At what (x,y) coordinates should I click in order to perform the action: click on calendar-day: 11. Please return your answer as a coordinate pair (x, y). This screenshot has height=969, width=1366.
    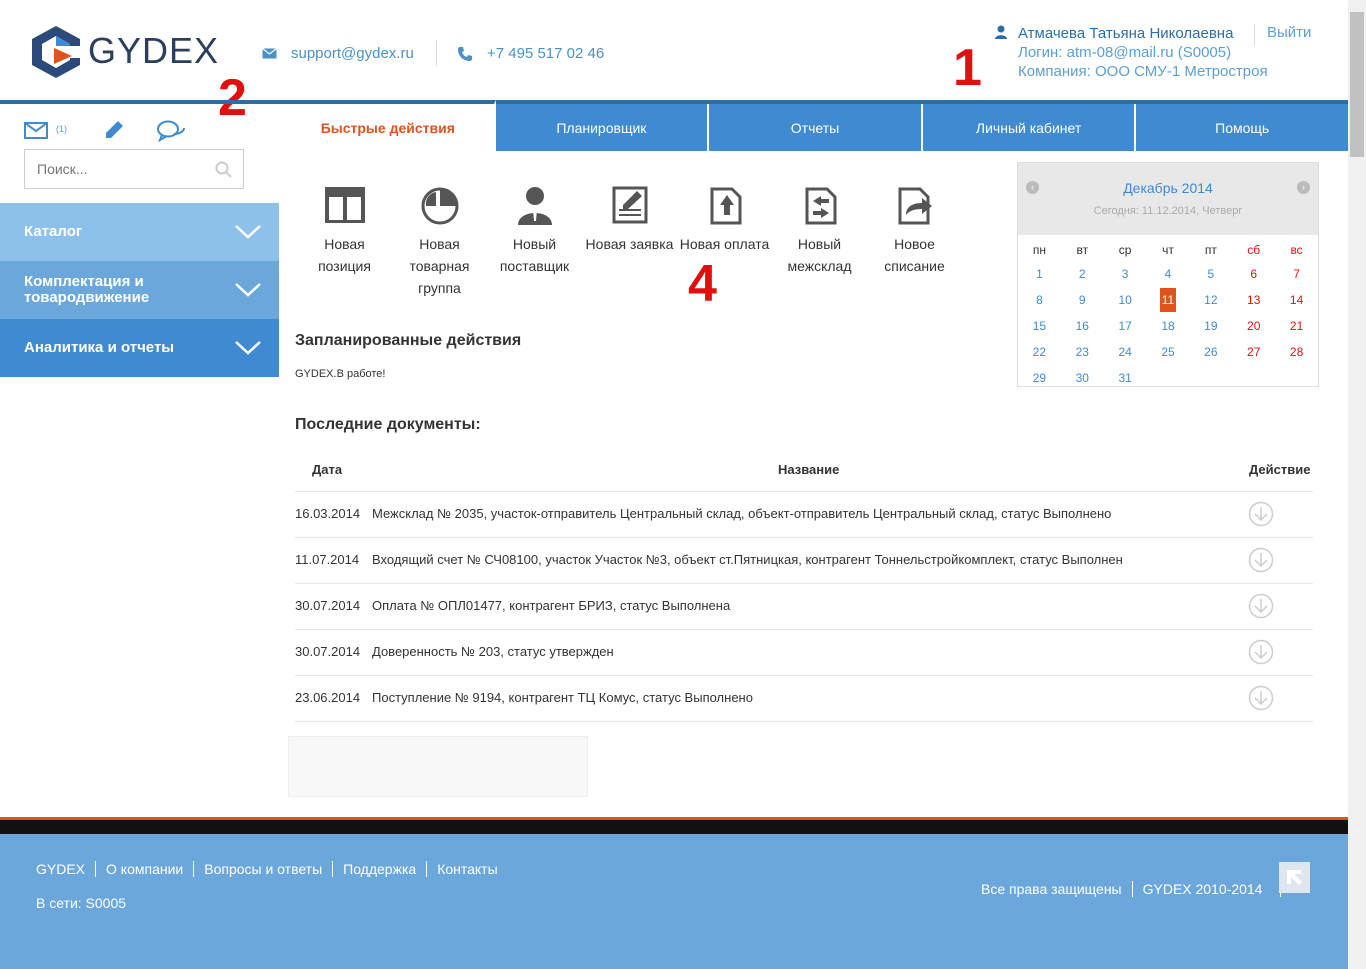
    Looking at the image, I should click on (1168, 300).